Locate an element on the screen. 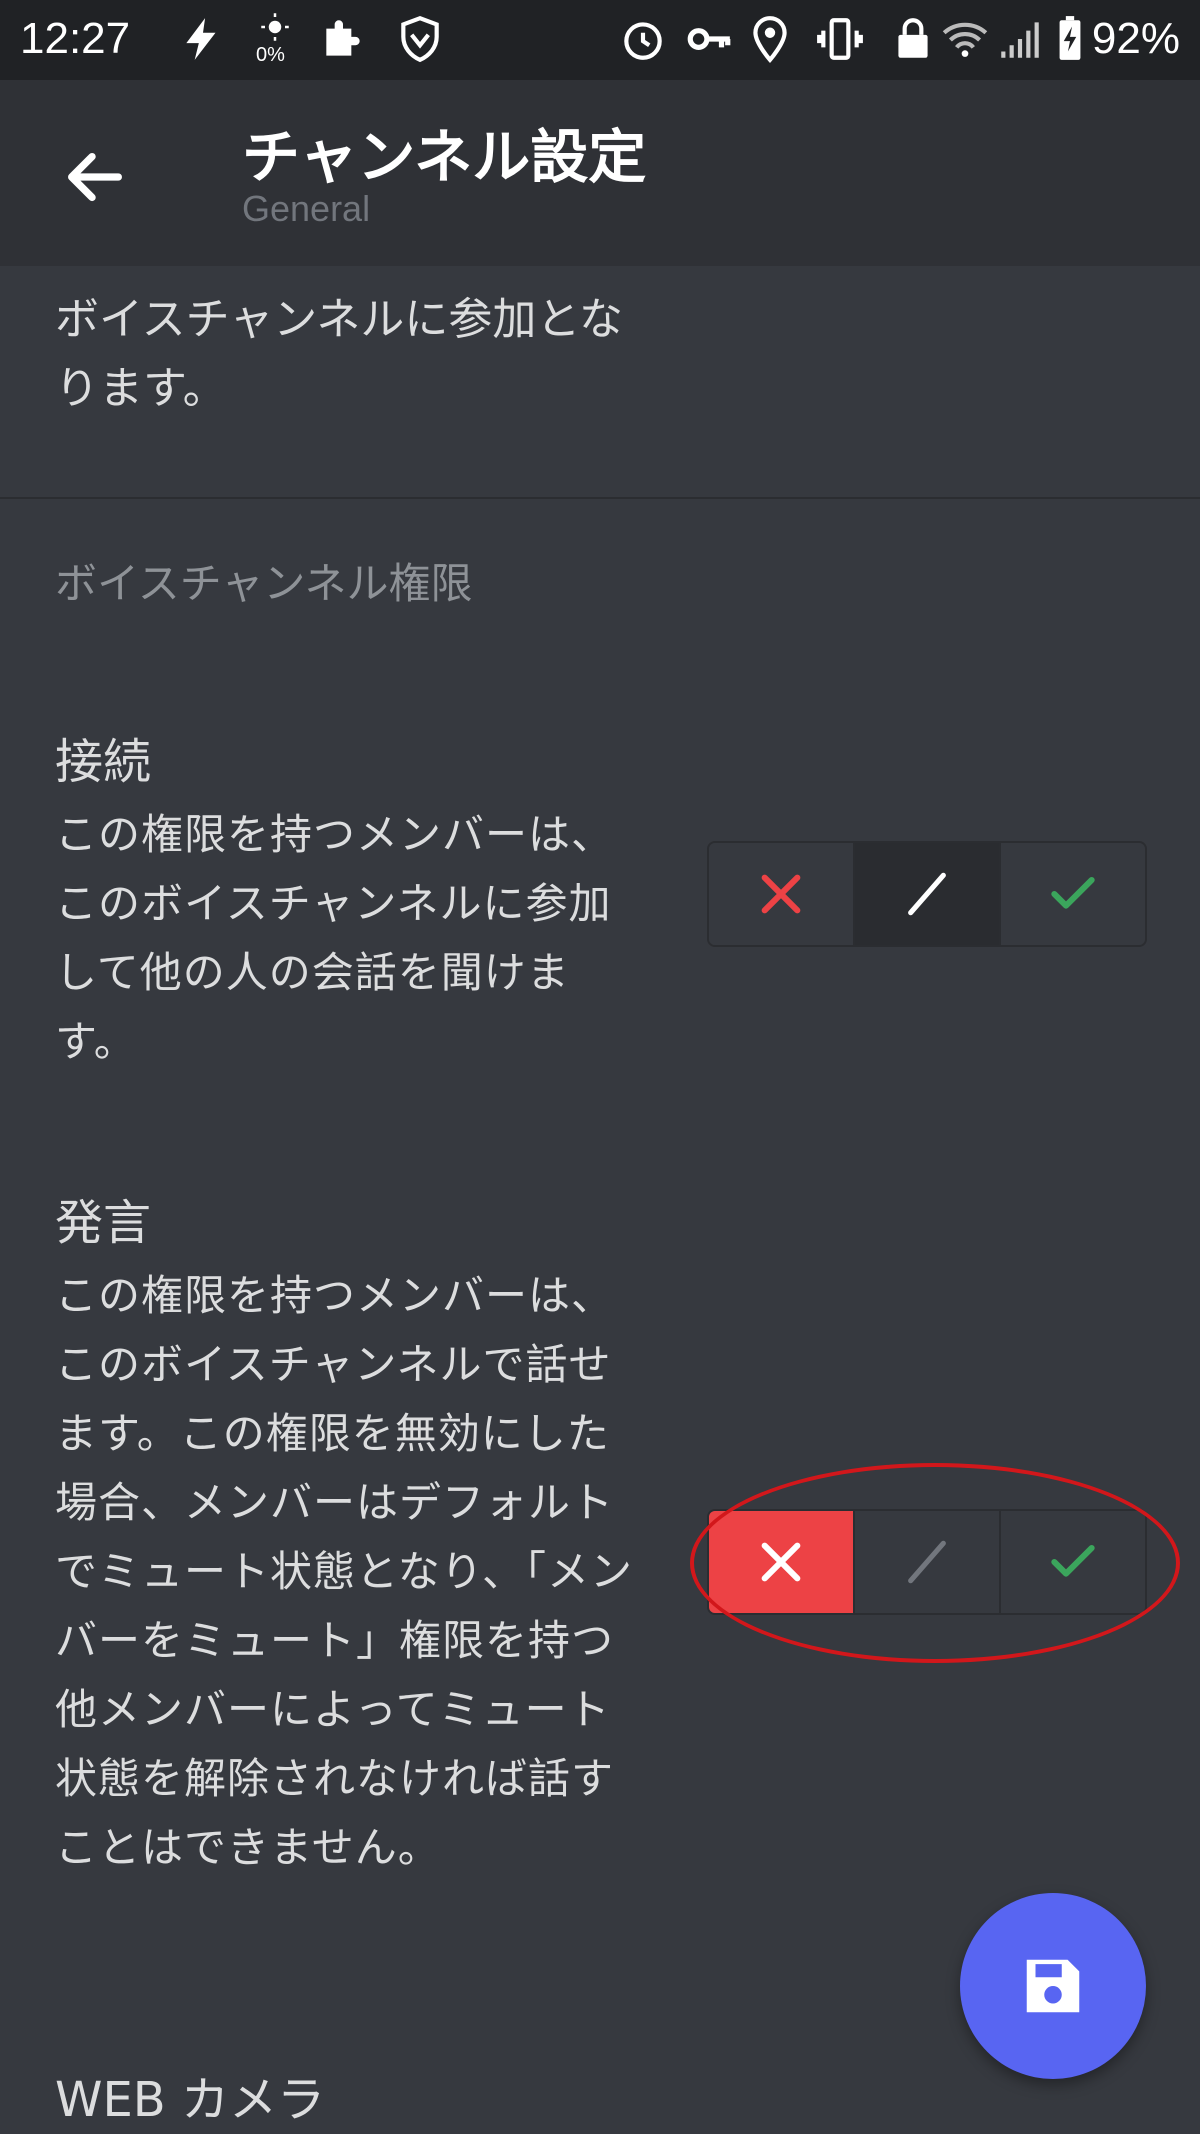 This screenshot has width=1200, height=2134. section-header-voice-permissions: ボイスチャンネル権限 is located at coordinates (264, 583).